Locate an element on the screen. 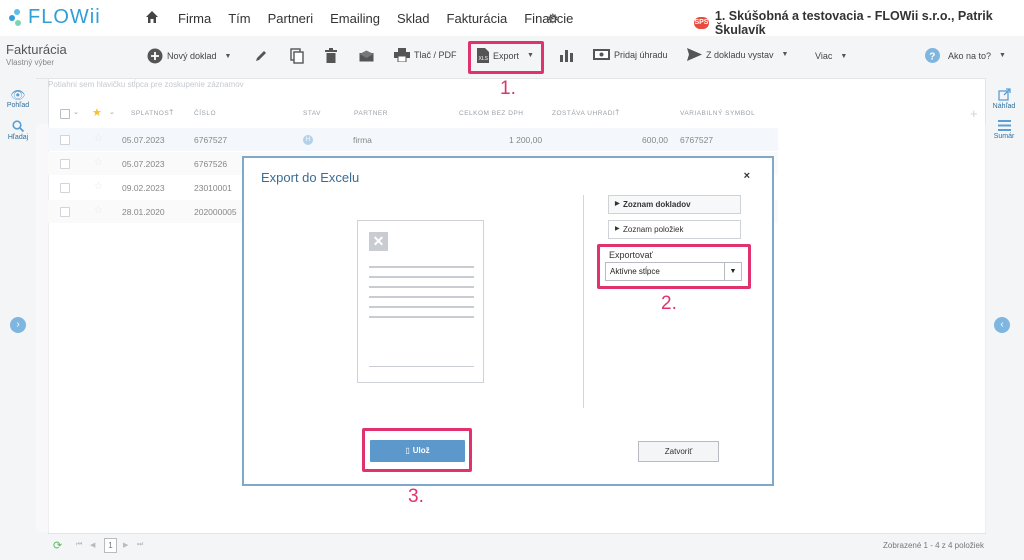 The width and height of the screenshot is (1024, 560). nav-firma: Firma is located at coordinates (194, 18).